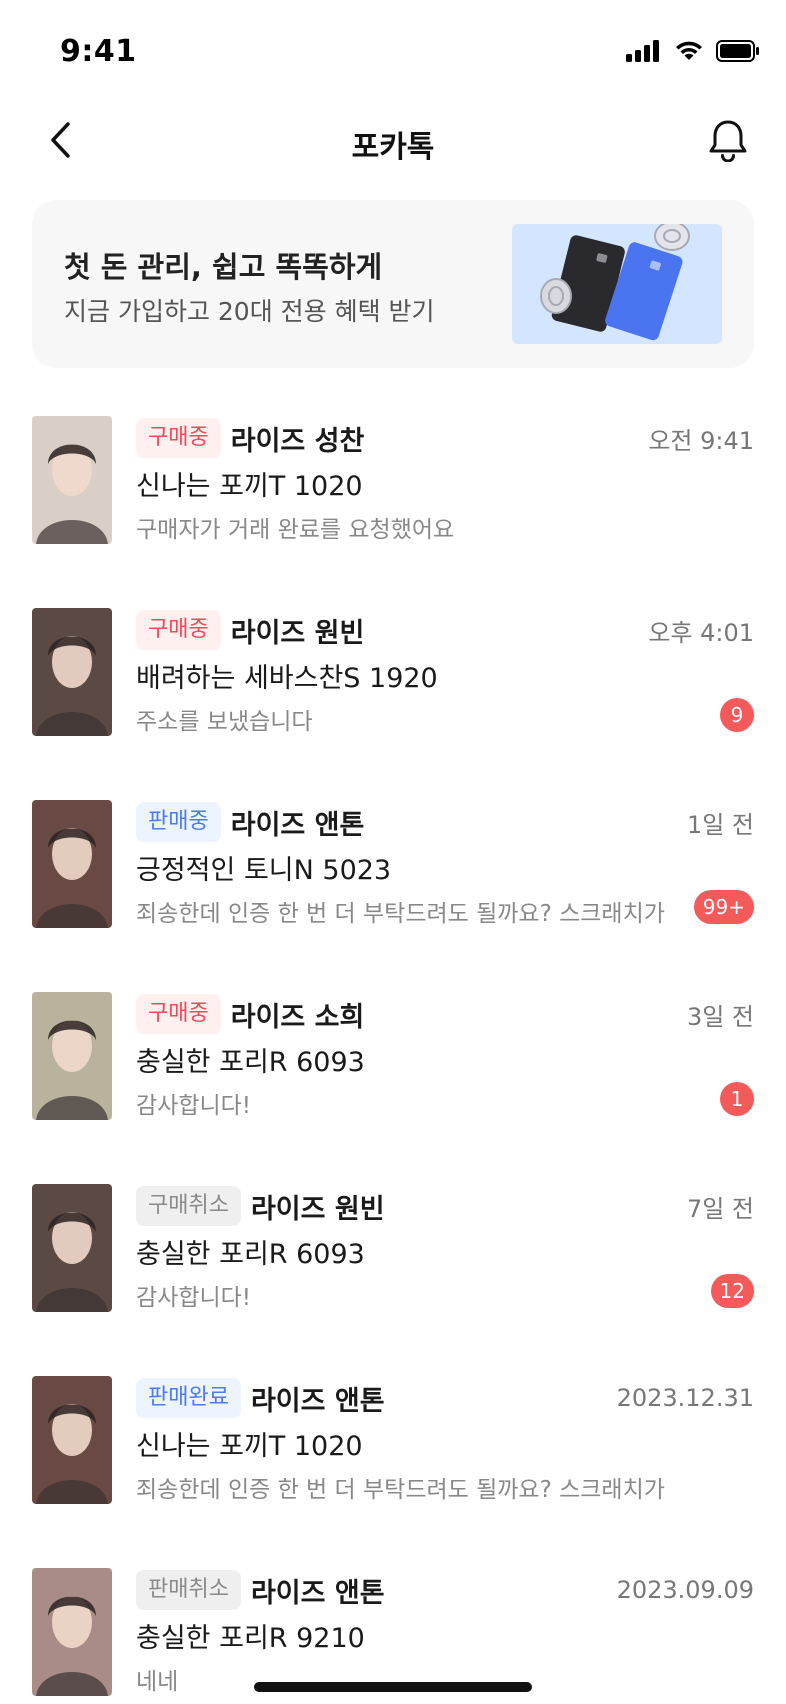 The width and height of the screenshot is (786, 1704). Describe the element at coordinates (737, 51) in the screenshot. I see `battery-icon` at that location.